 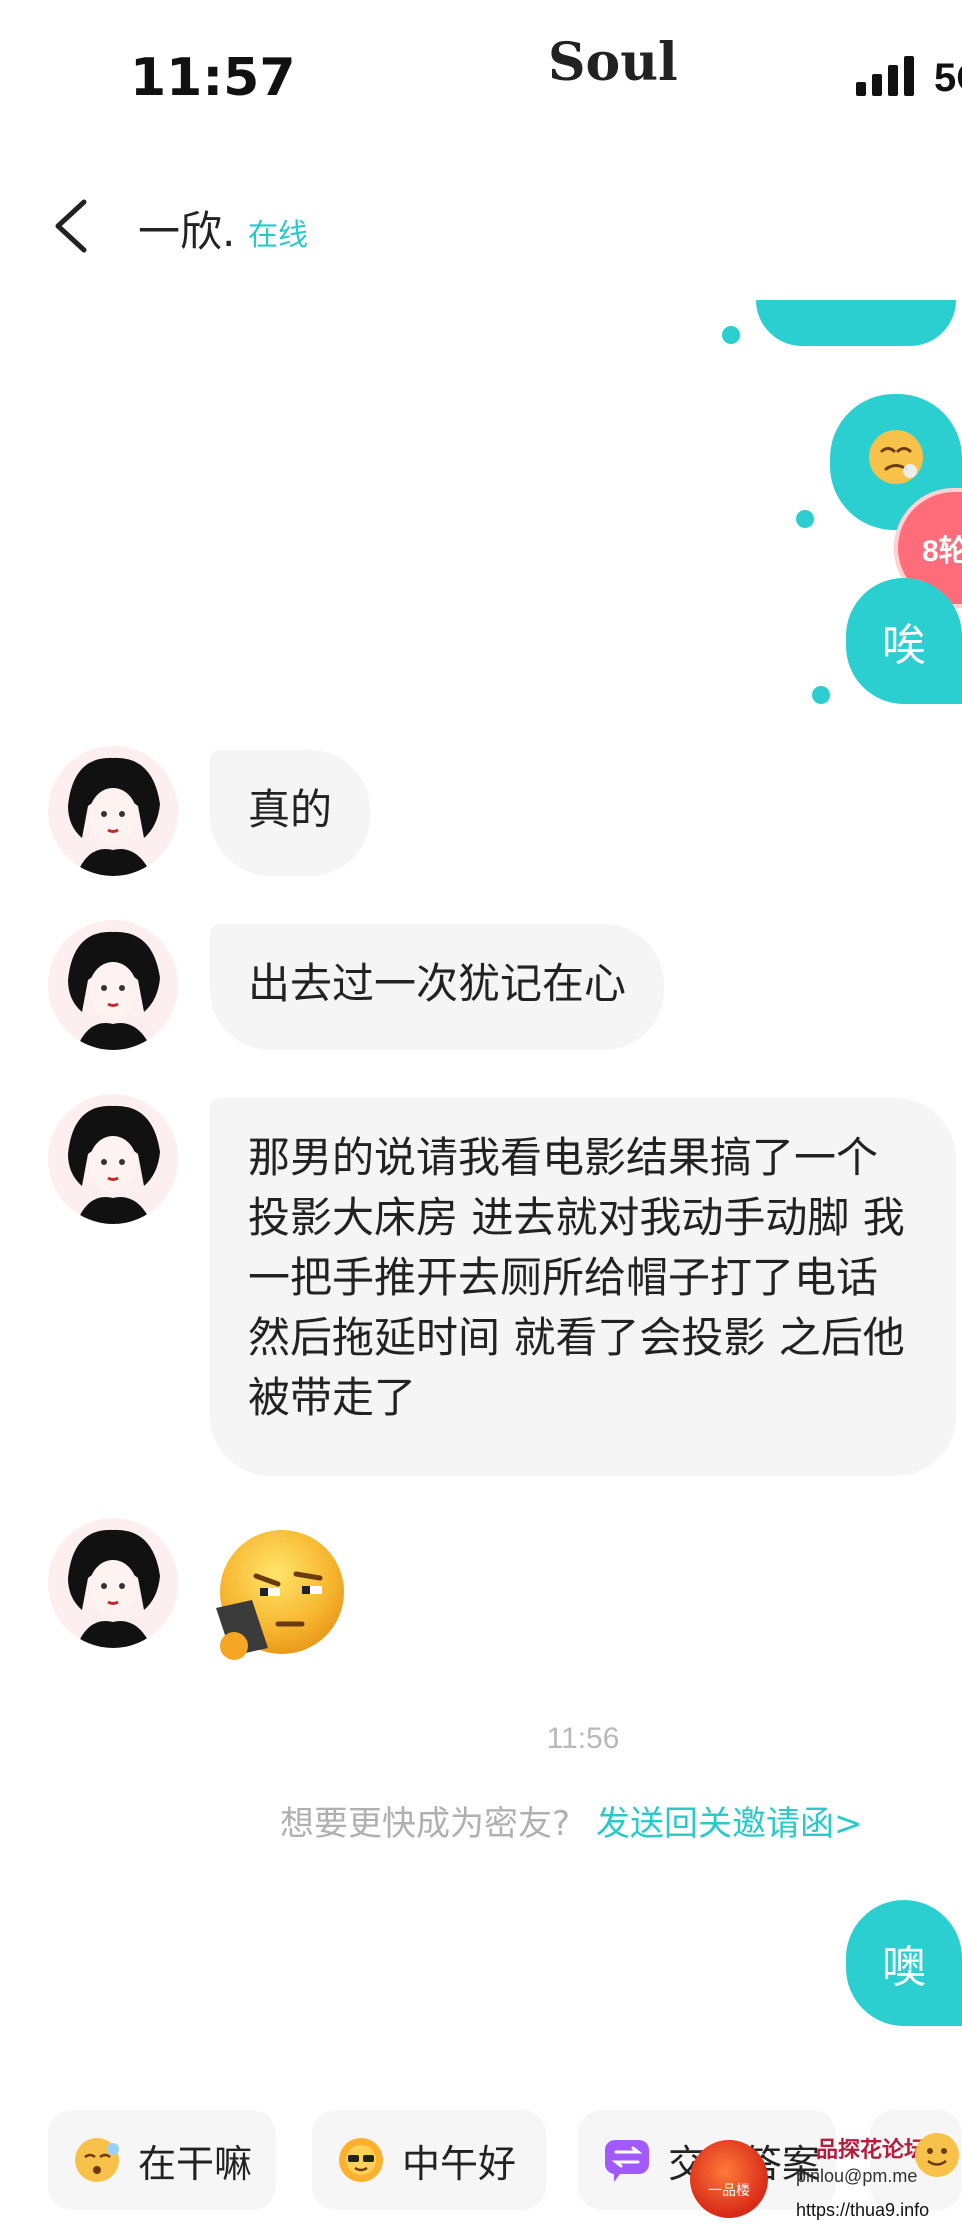 I want to click on quick-reply-label: 在干嘛, so click(x=195, y=2163).